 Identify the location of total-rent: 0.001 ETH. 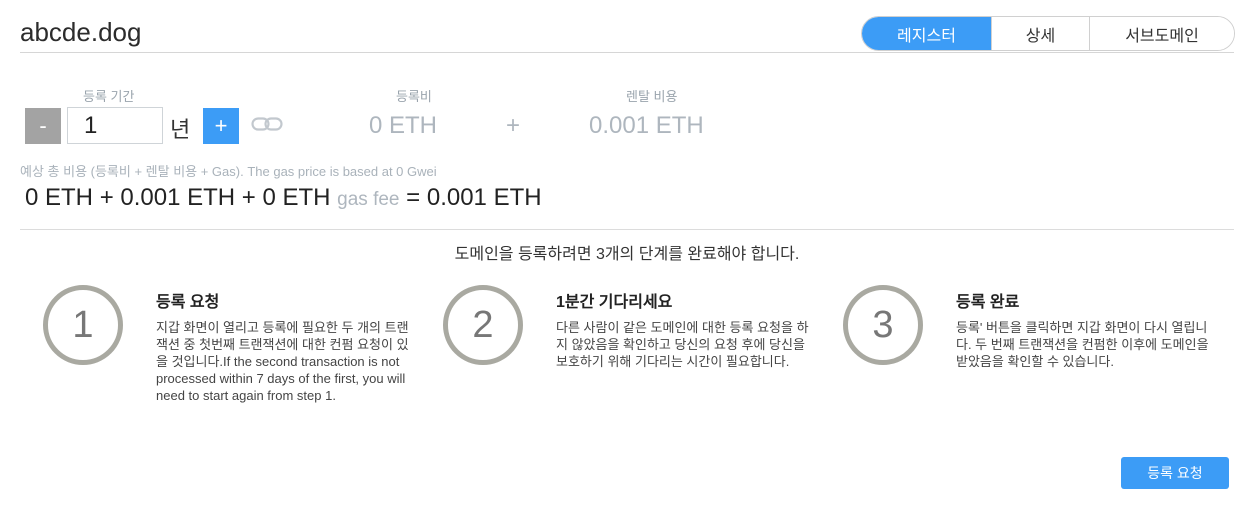
(178, 197).